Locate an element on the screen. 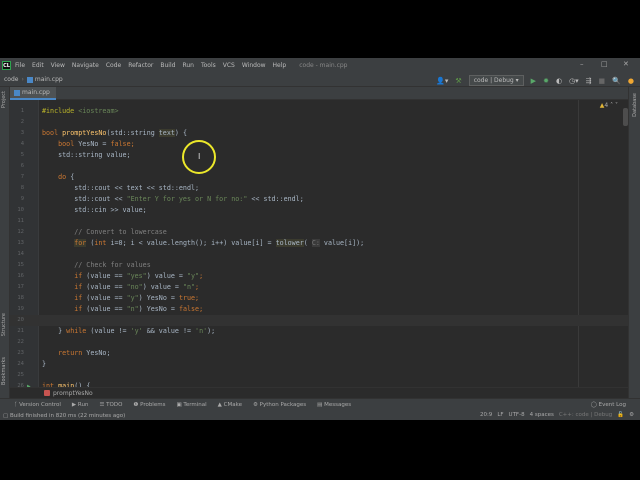 The height and width of the screenshot is (480, 640). menu-tools: Tools is located at coordinates (208, 65).